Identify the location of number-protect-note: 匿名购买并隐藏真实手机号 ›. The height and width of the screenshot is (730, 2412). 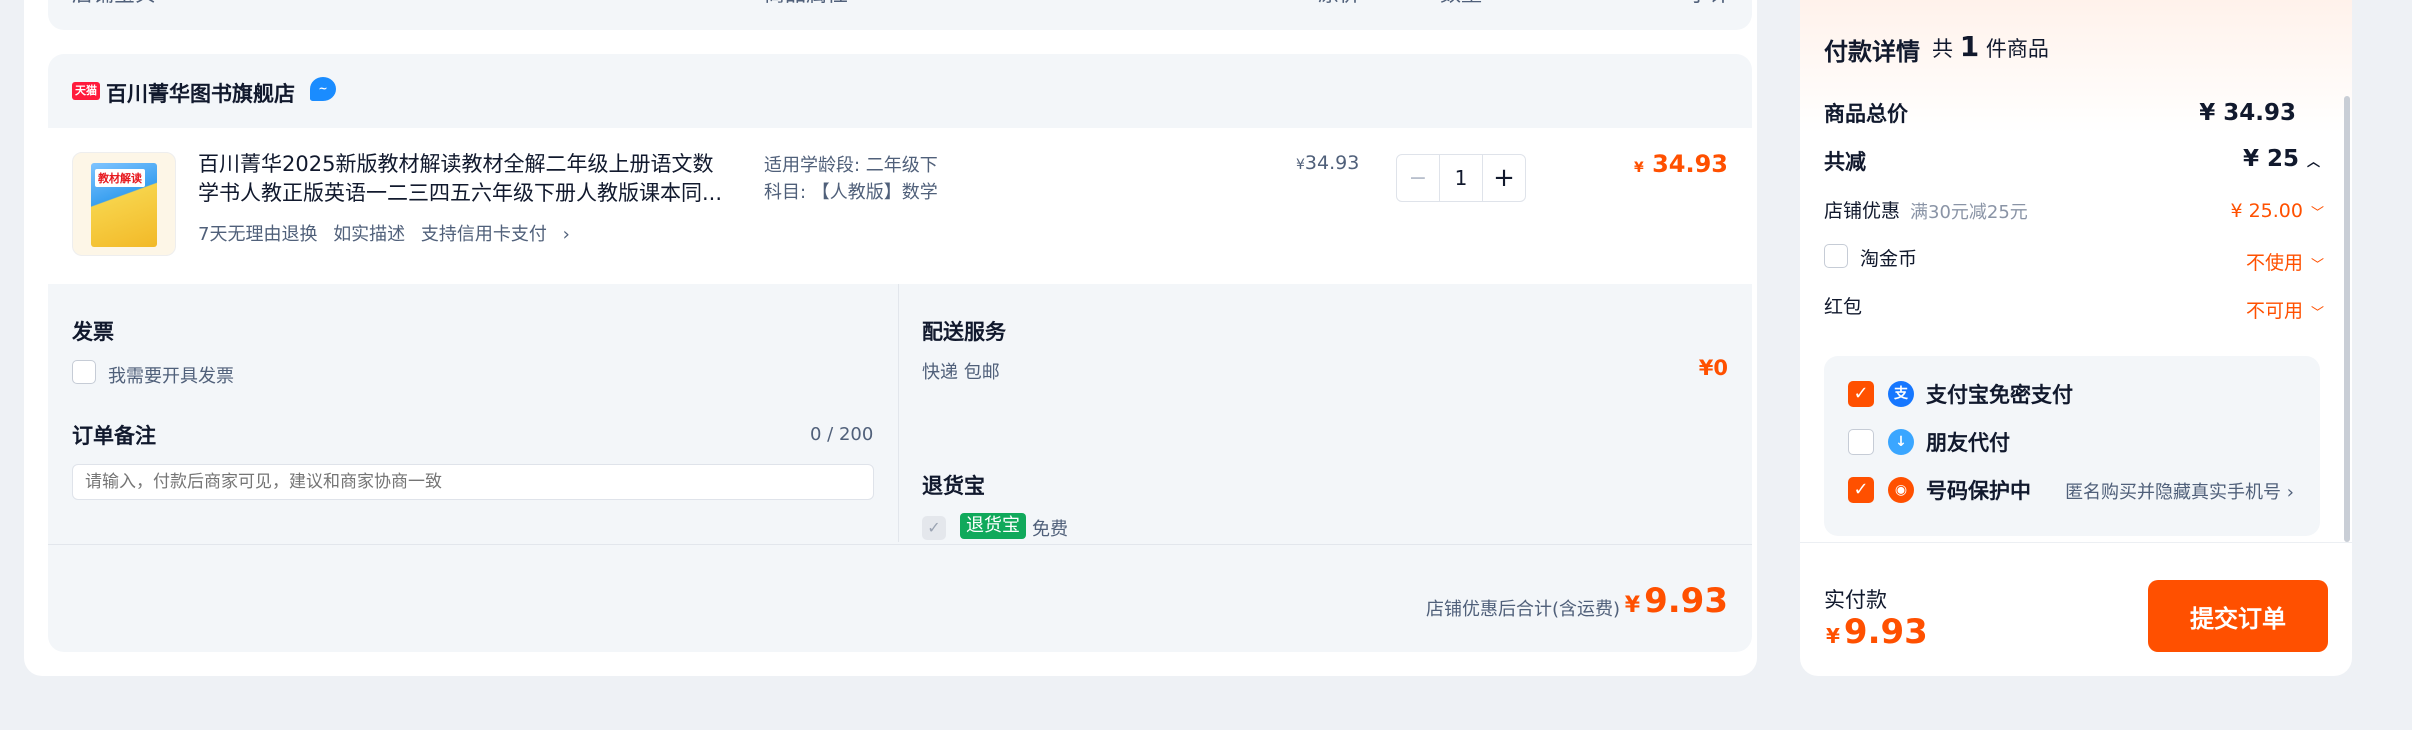
(2179, 491).